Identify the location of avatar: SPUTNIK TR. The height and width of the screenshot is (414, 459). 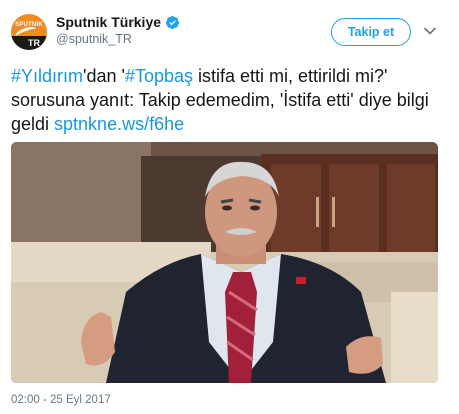
(29, 32).